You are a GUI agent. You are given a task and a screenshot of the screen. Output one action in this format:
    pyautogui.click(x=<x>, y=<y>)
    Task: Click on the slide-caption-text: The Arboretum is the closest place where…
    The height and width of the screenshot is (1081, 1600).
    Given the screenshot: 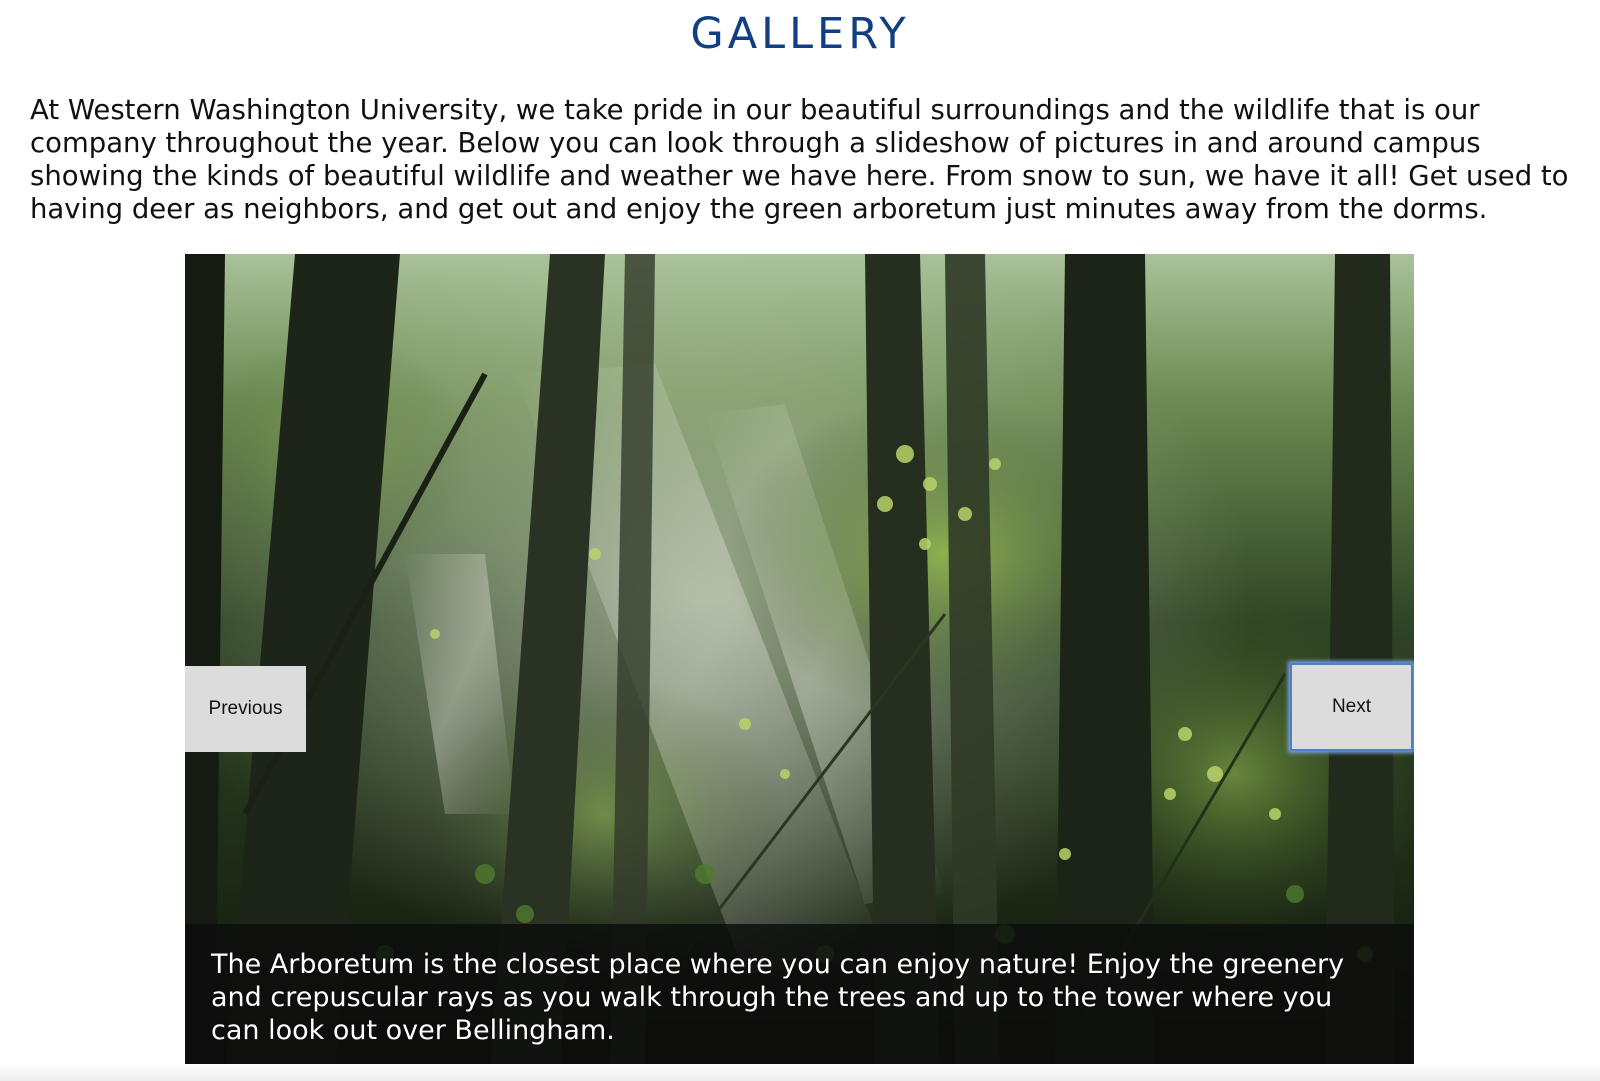 What is the action you would take?
    pyautogui.click(x=778, y=997)
    